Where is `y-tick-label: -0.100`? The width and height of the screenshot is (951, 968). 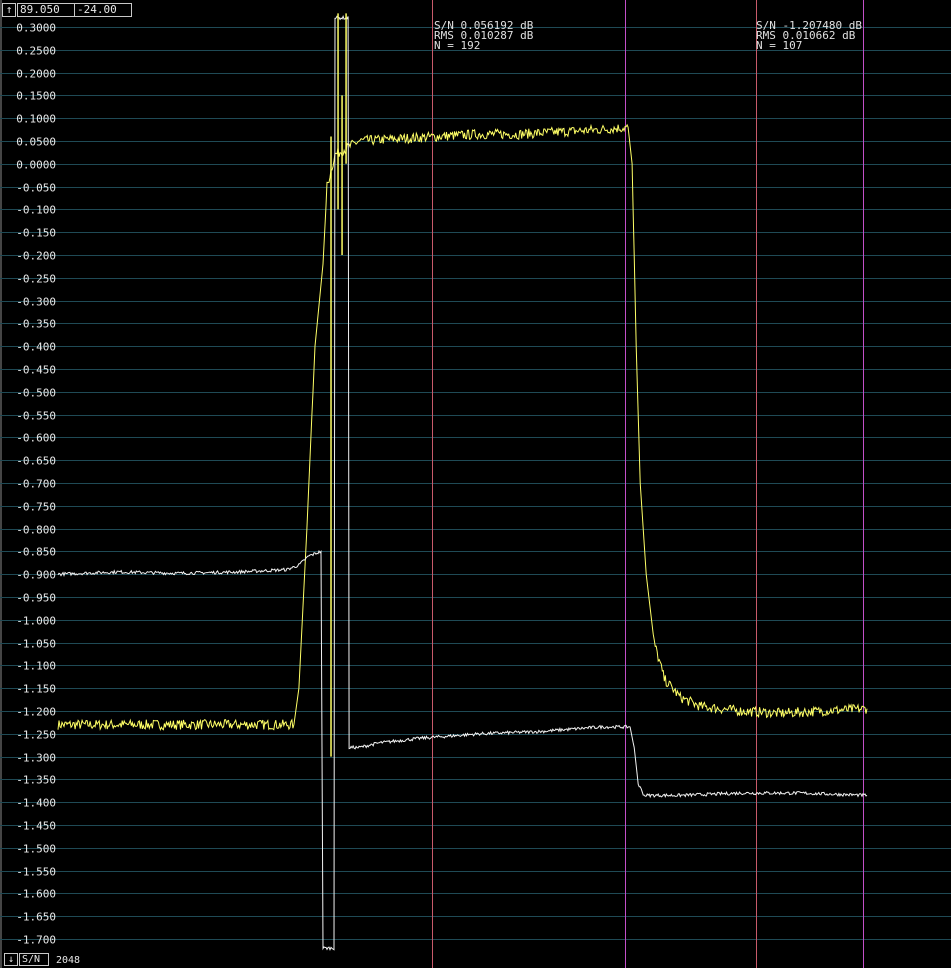
y-tick-label: -0.100 is located at coordinates (36, 210).